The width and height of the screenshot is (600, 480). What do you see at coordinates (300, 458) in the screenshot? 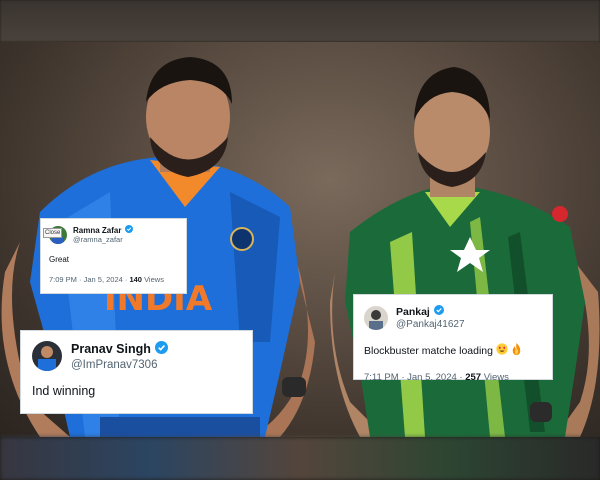
I see `blurred-background-bottom` at bounding box center [300, 458].